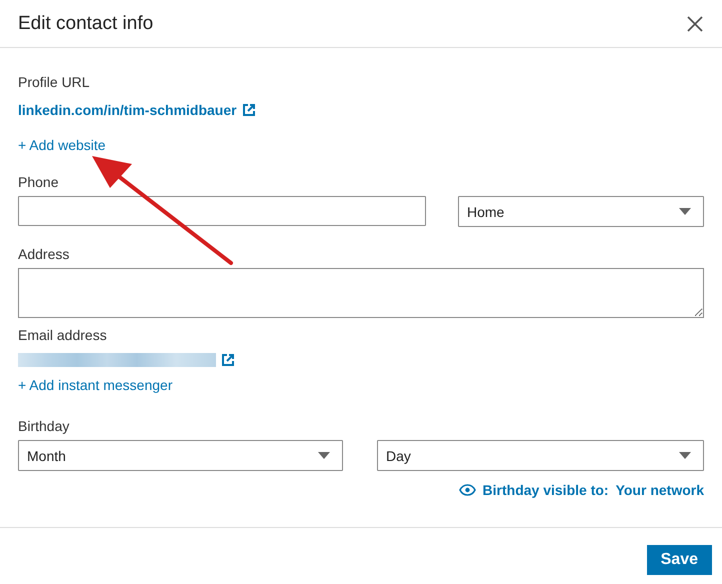  What do you see at coordinates (222, 211) in the screenshot?
I see `phone-field` at bounding box center [222, 211].